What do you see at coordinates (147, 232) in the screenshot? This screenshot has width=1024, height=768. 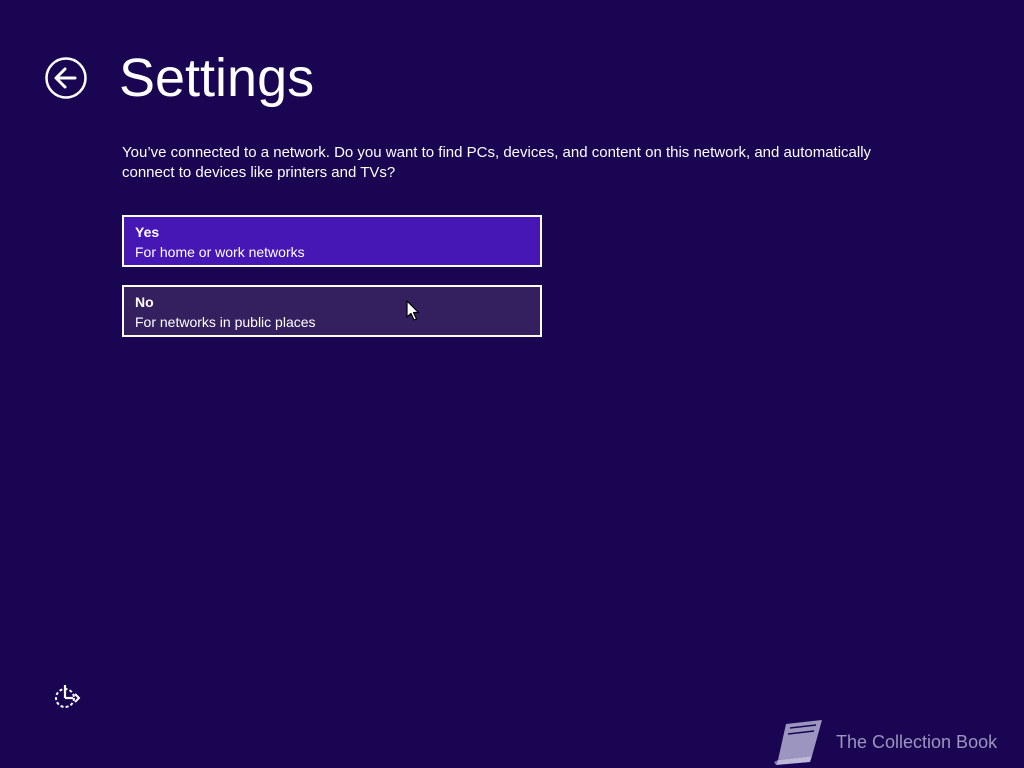 I see `yes-option-title: Yes` at bounding box center [147, 232].